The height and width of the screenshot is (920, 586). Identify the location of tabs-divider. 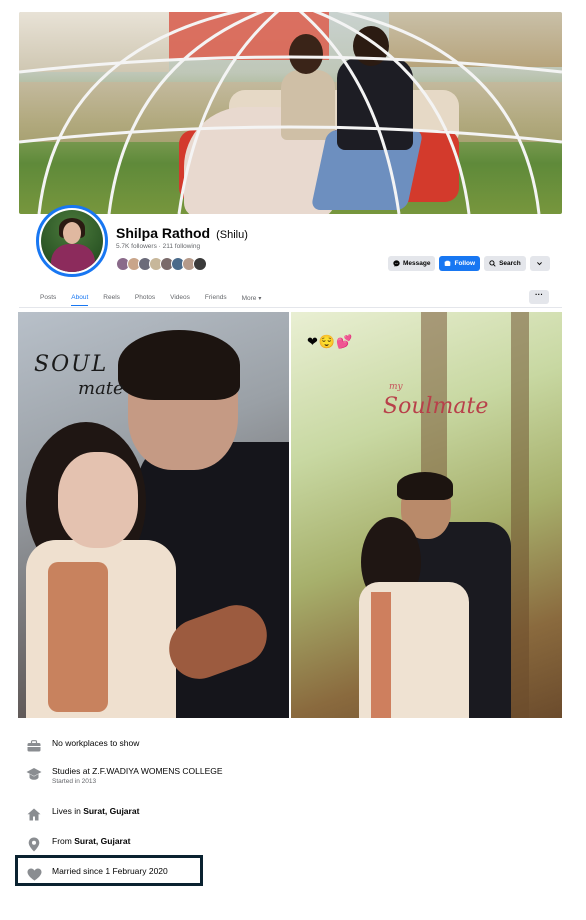
(290, 307).